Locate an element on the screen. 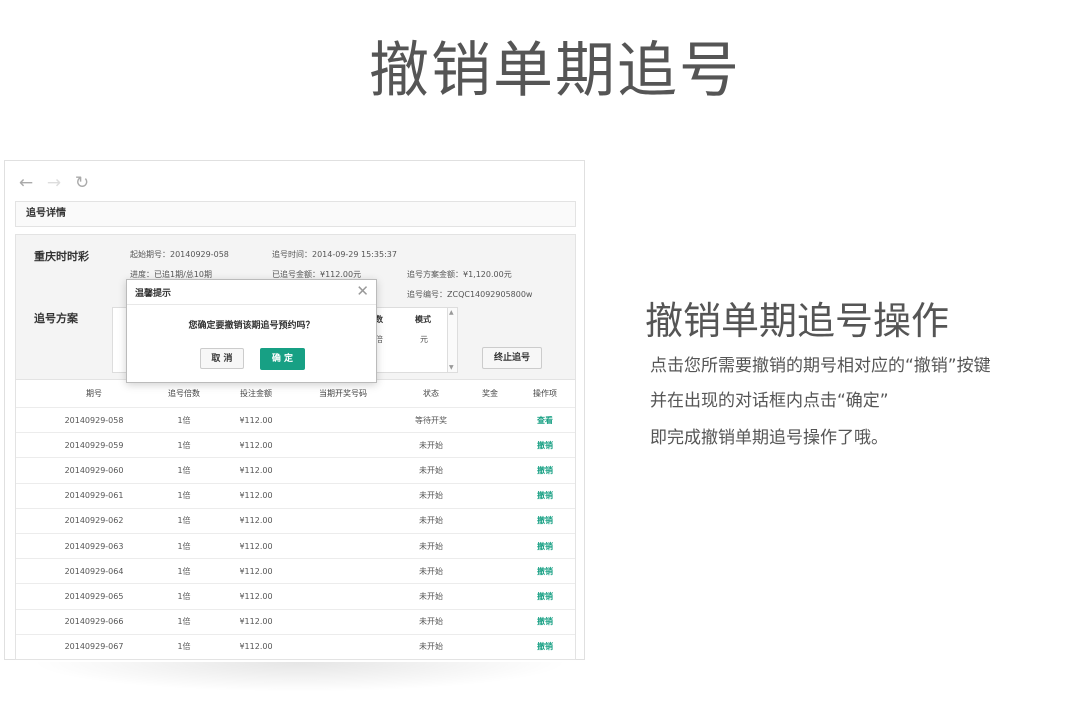 The width and height of the screenshot is (1080, 707). plan-amount: 追号方案金额：¥1,120.00元 is located at coordinates (459, 274).